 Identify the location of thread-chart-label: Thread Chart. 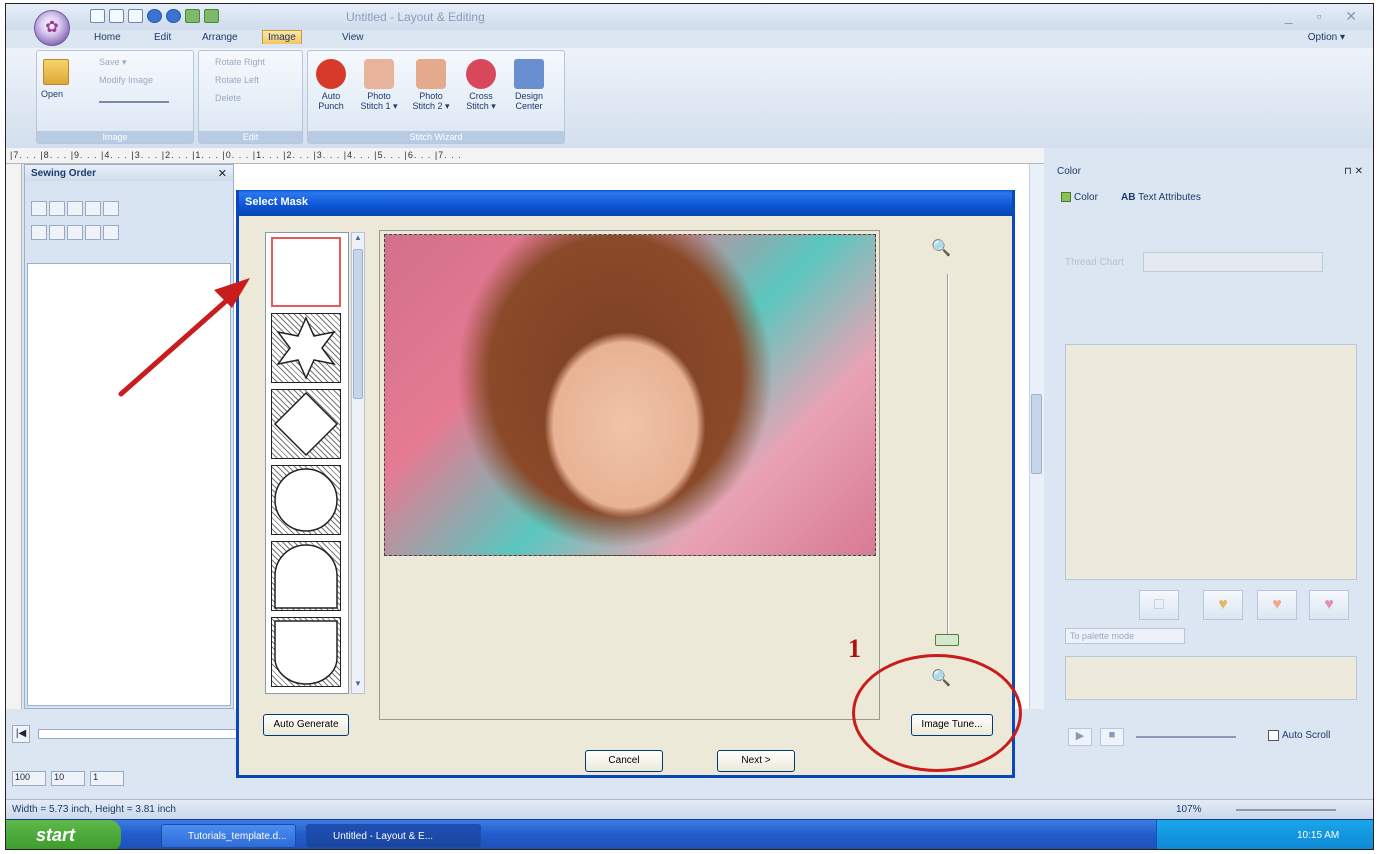
(1094, 262).